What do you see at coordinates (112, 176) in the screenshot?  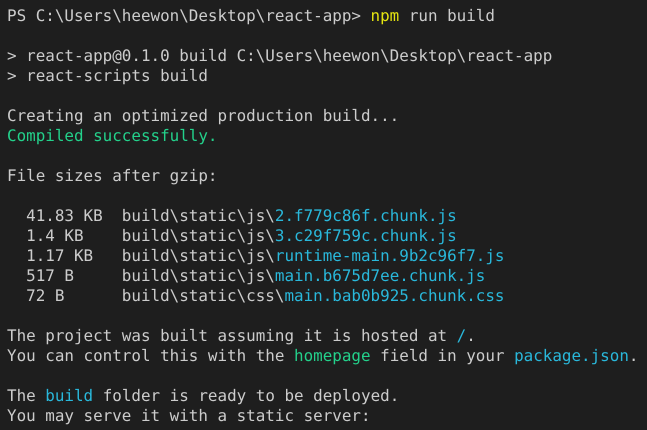 I see `terminal-line: File sizes after gzip:` at bounding box center [112, 176].